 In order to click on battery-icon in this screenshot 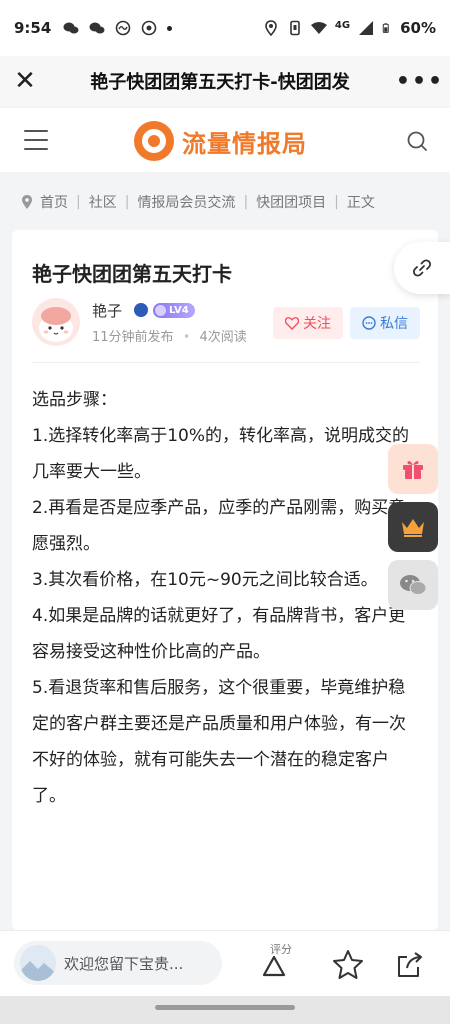, I will do `click(385, 28)`.